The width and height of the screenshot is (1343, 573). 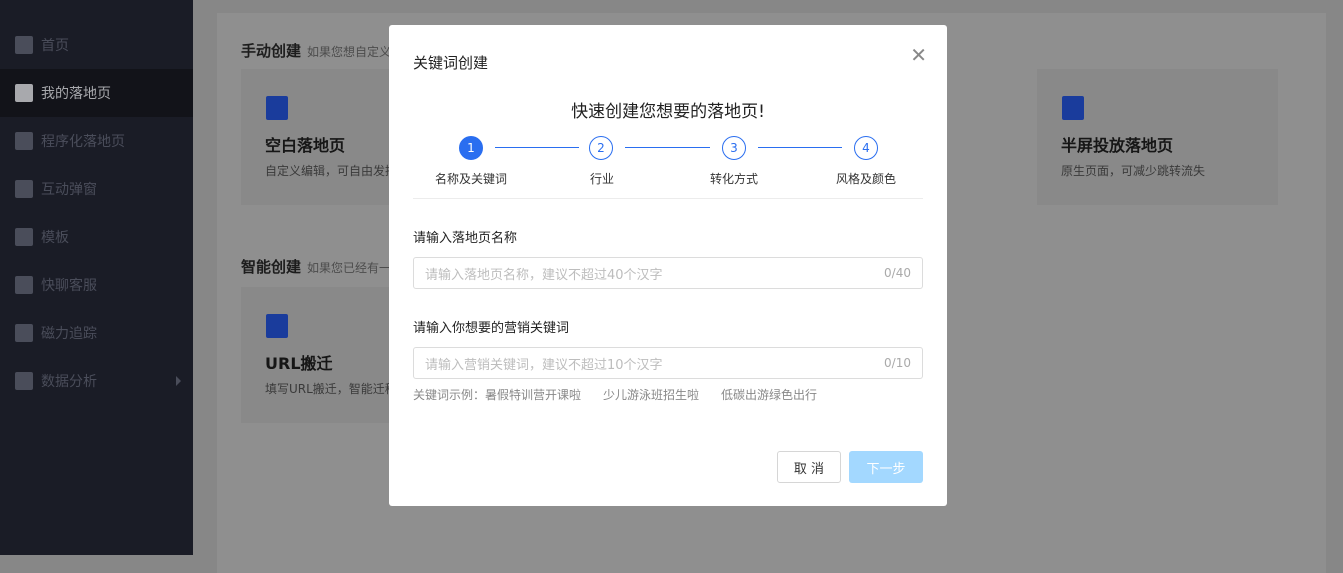 I want to click on char-count: 0/40, so click(x=897, y=273).